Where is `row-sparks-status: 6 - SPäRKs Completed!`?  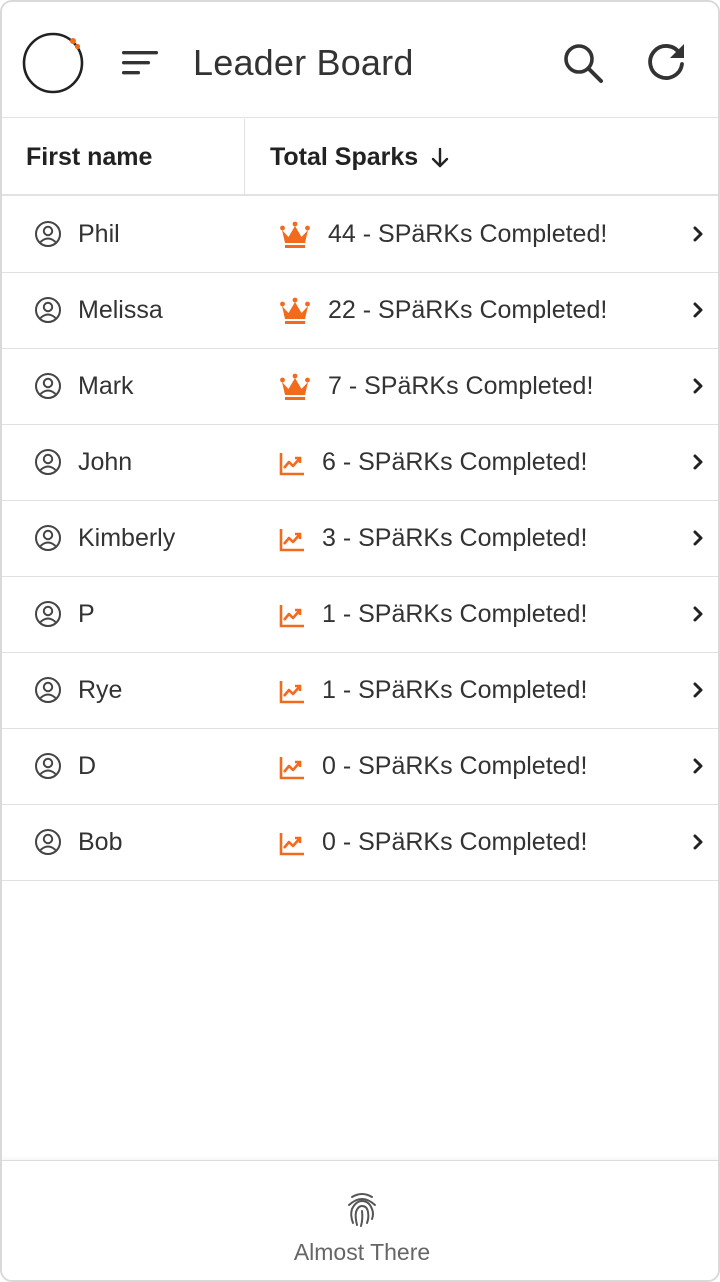 row-sparks-status: 6 - SPäRKs Completed! is located at coordinates (455, 462).